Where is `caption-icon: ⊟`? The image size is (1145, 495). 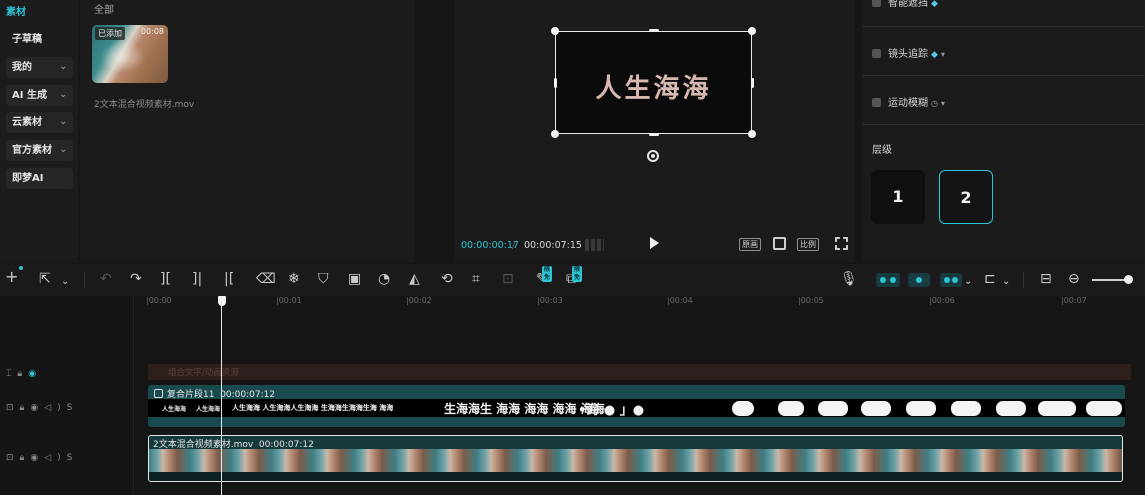
caption-icon: ⊟ is located at coordinates (1046, 279).